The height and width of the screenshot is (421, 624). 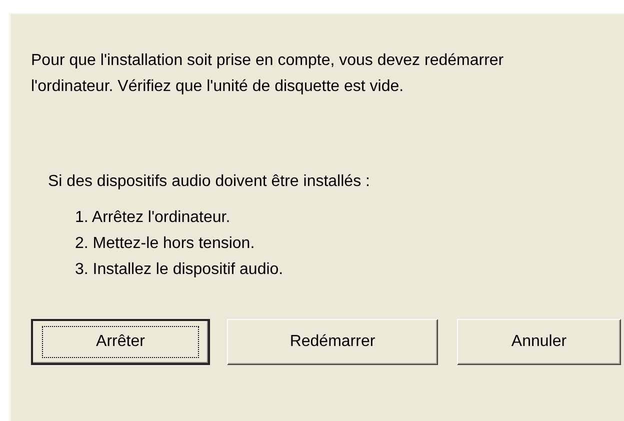 I want to click on dialog-button: Redémarrer, so click(x=332, y=342).